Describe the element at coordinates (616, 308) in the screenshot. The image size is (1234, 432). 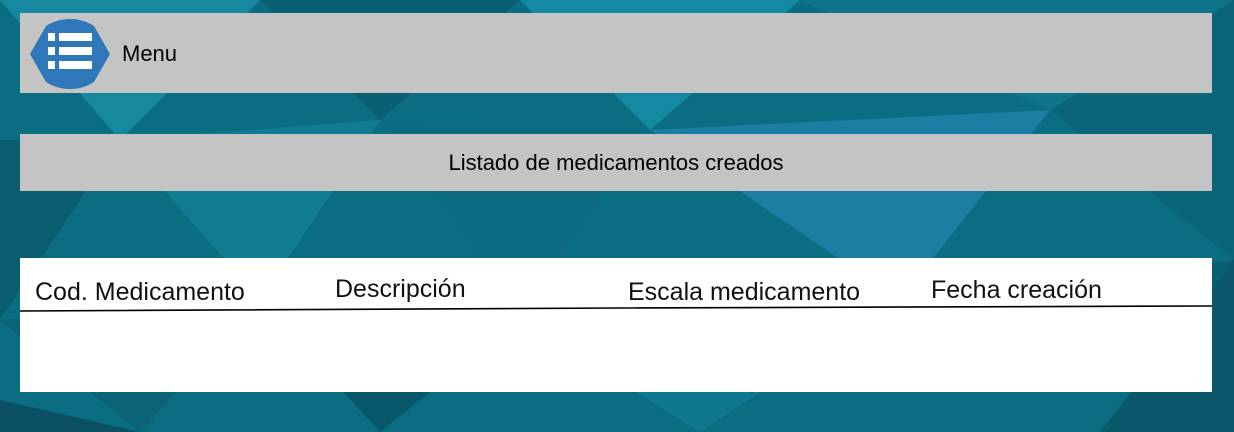
I see `header-divider` at that location.